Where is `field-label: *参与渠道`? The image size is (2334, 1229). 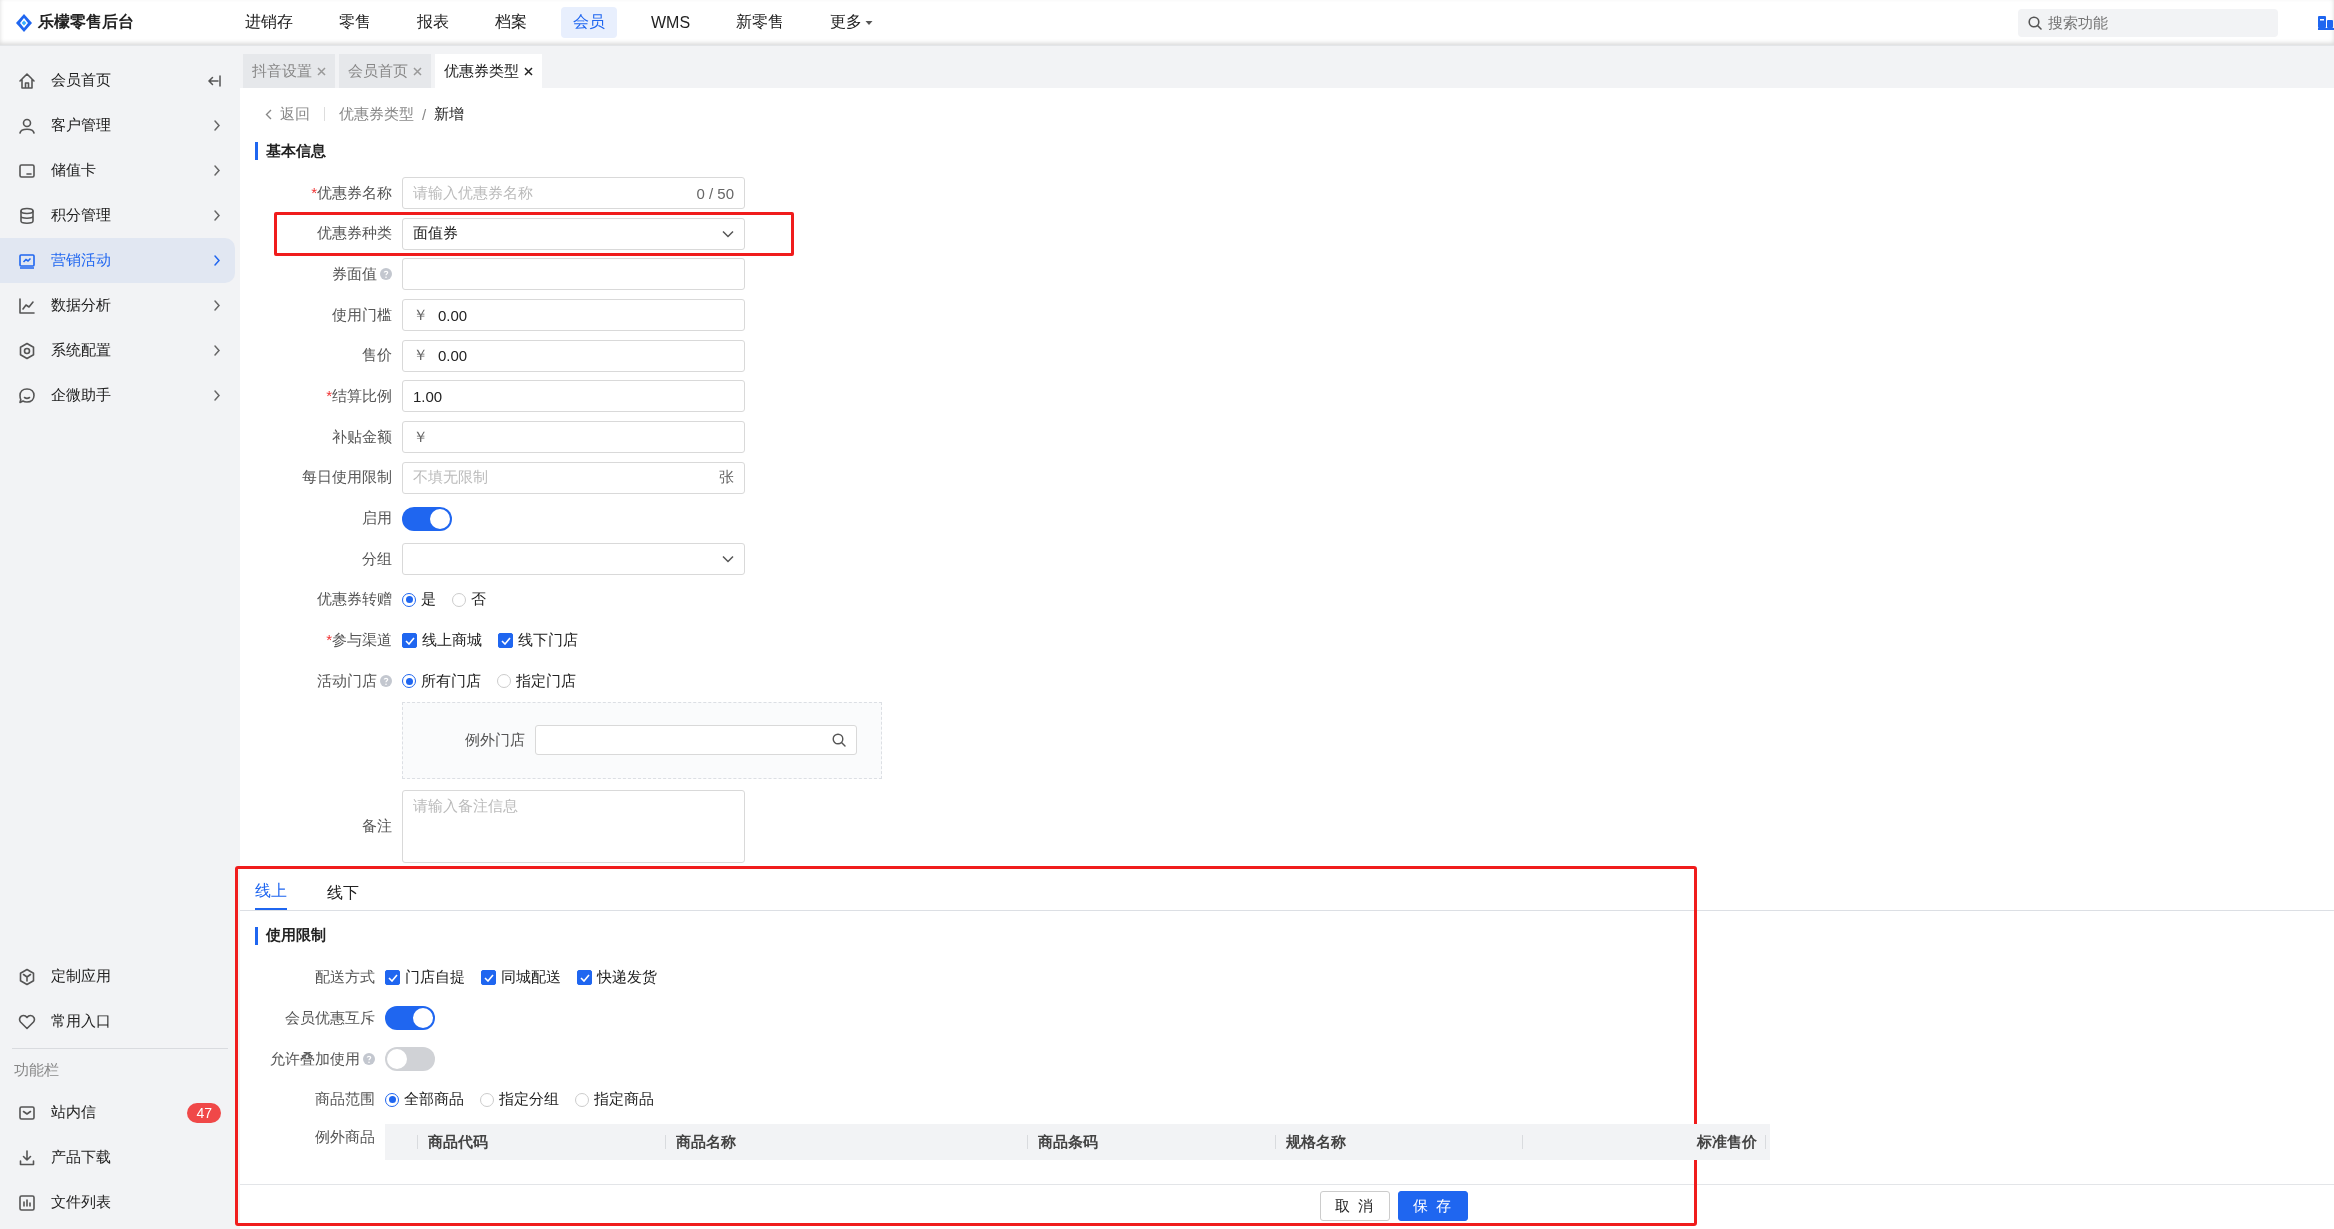 field-label: *参与渠道 is located at coordinates (359, 641).